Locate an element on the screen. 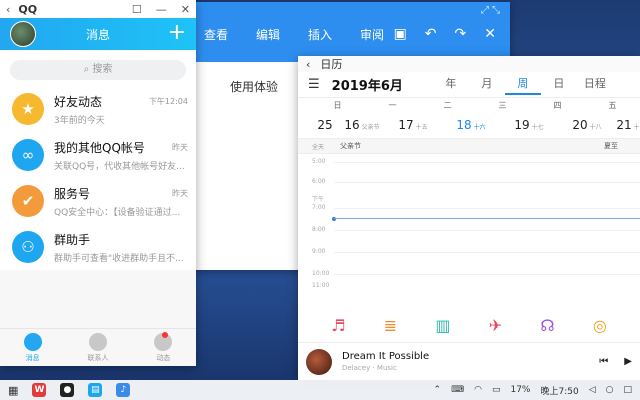 This screenshot has width=640, height=400. item-time: 下午12:04 is located at coordinates (168, 101).